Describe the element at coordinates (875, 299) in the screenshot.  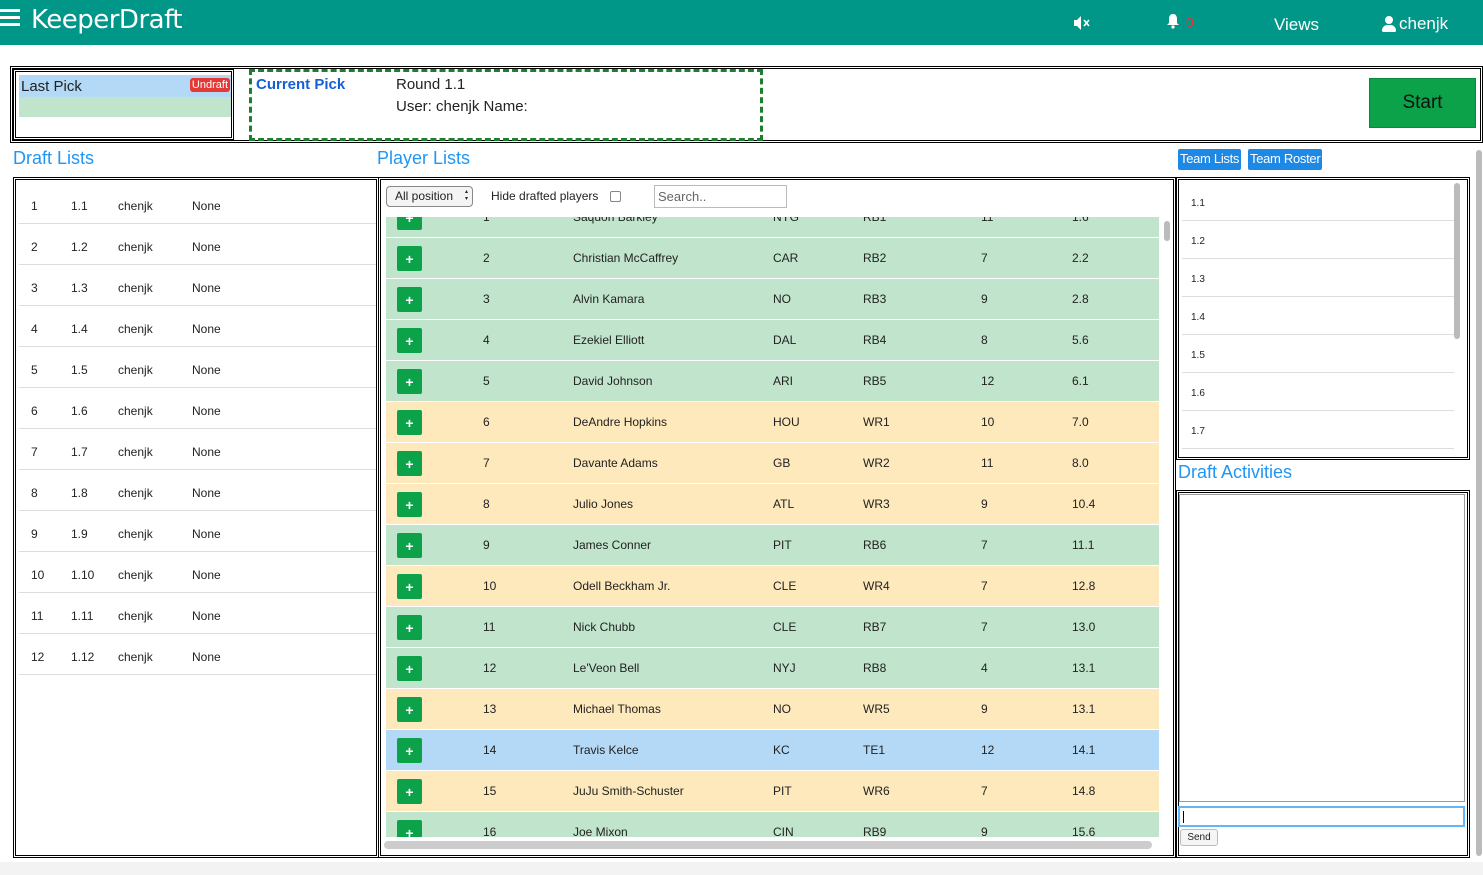
I see `player-position: RB3` at that location.